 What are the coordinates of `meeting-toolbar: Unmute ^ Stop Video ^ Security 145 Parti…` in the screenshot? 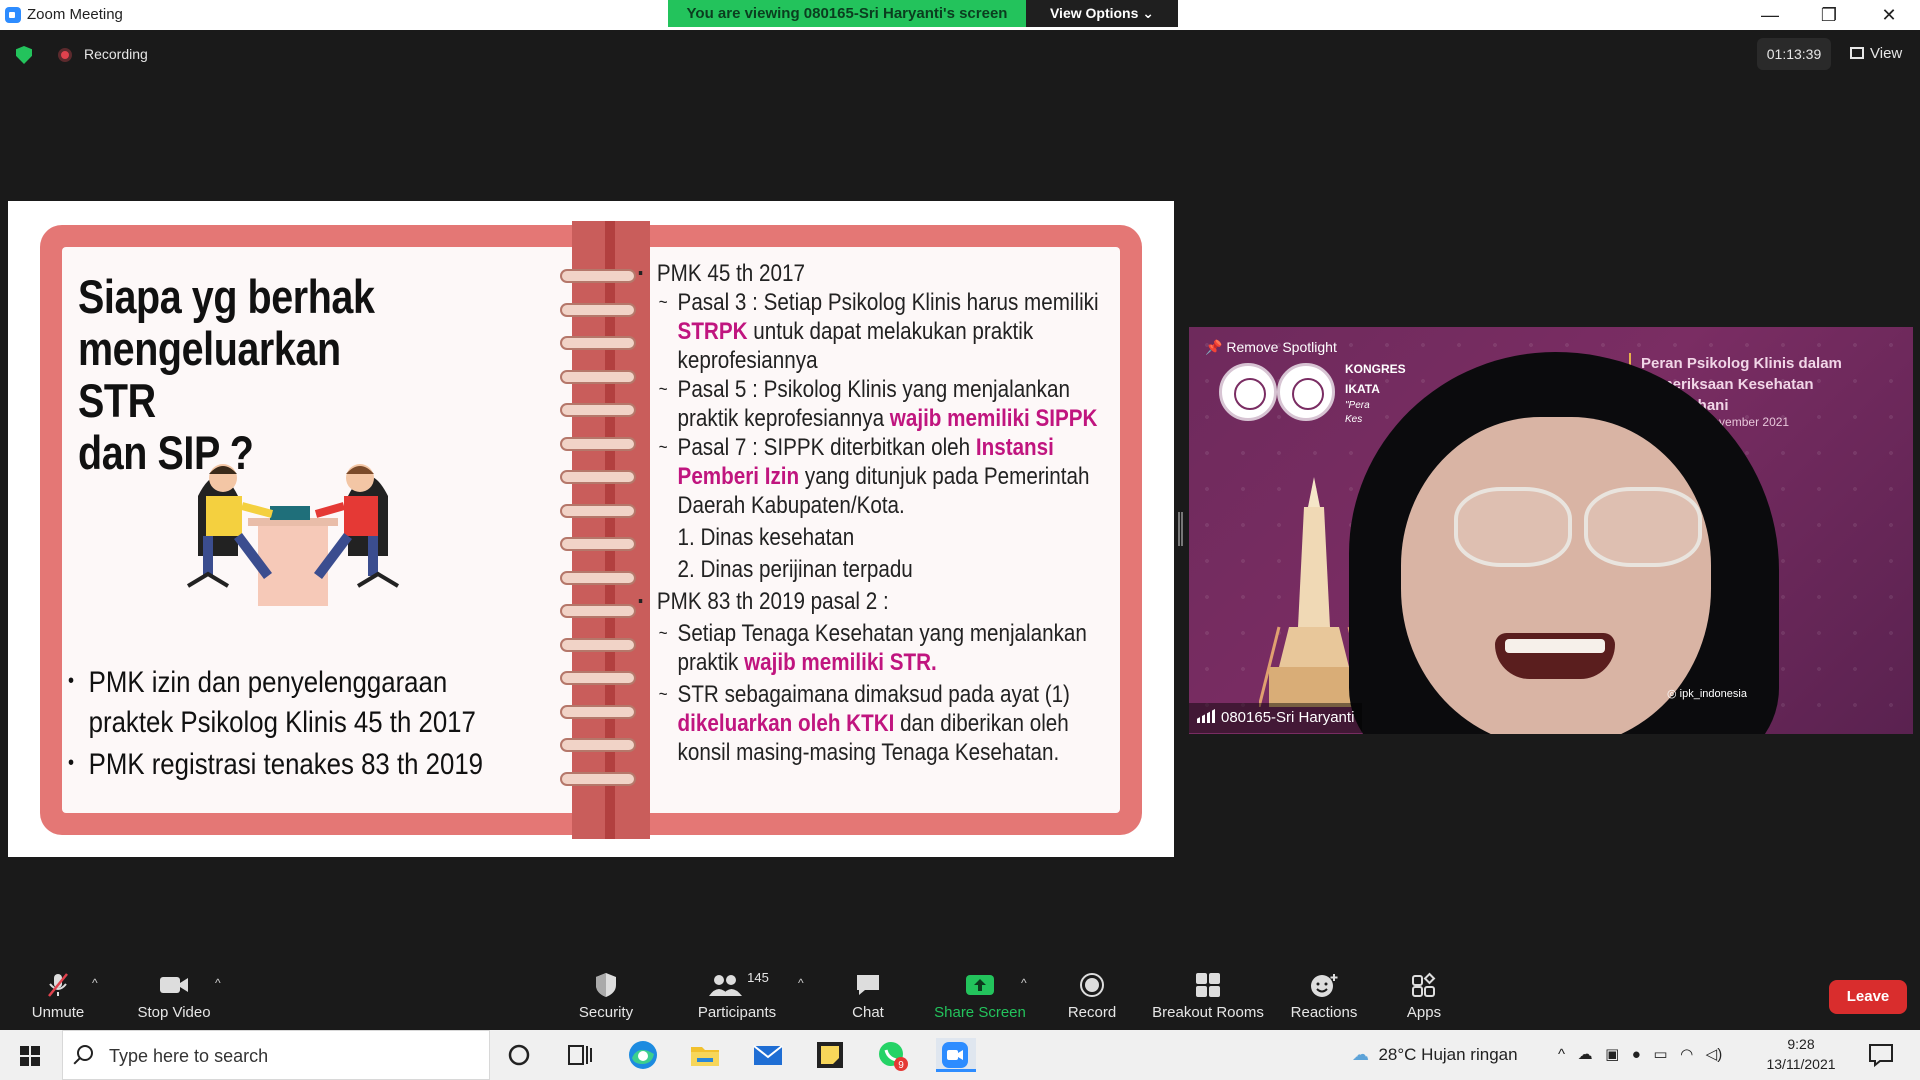 It's located at (960, 995).